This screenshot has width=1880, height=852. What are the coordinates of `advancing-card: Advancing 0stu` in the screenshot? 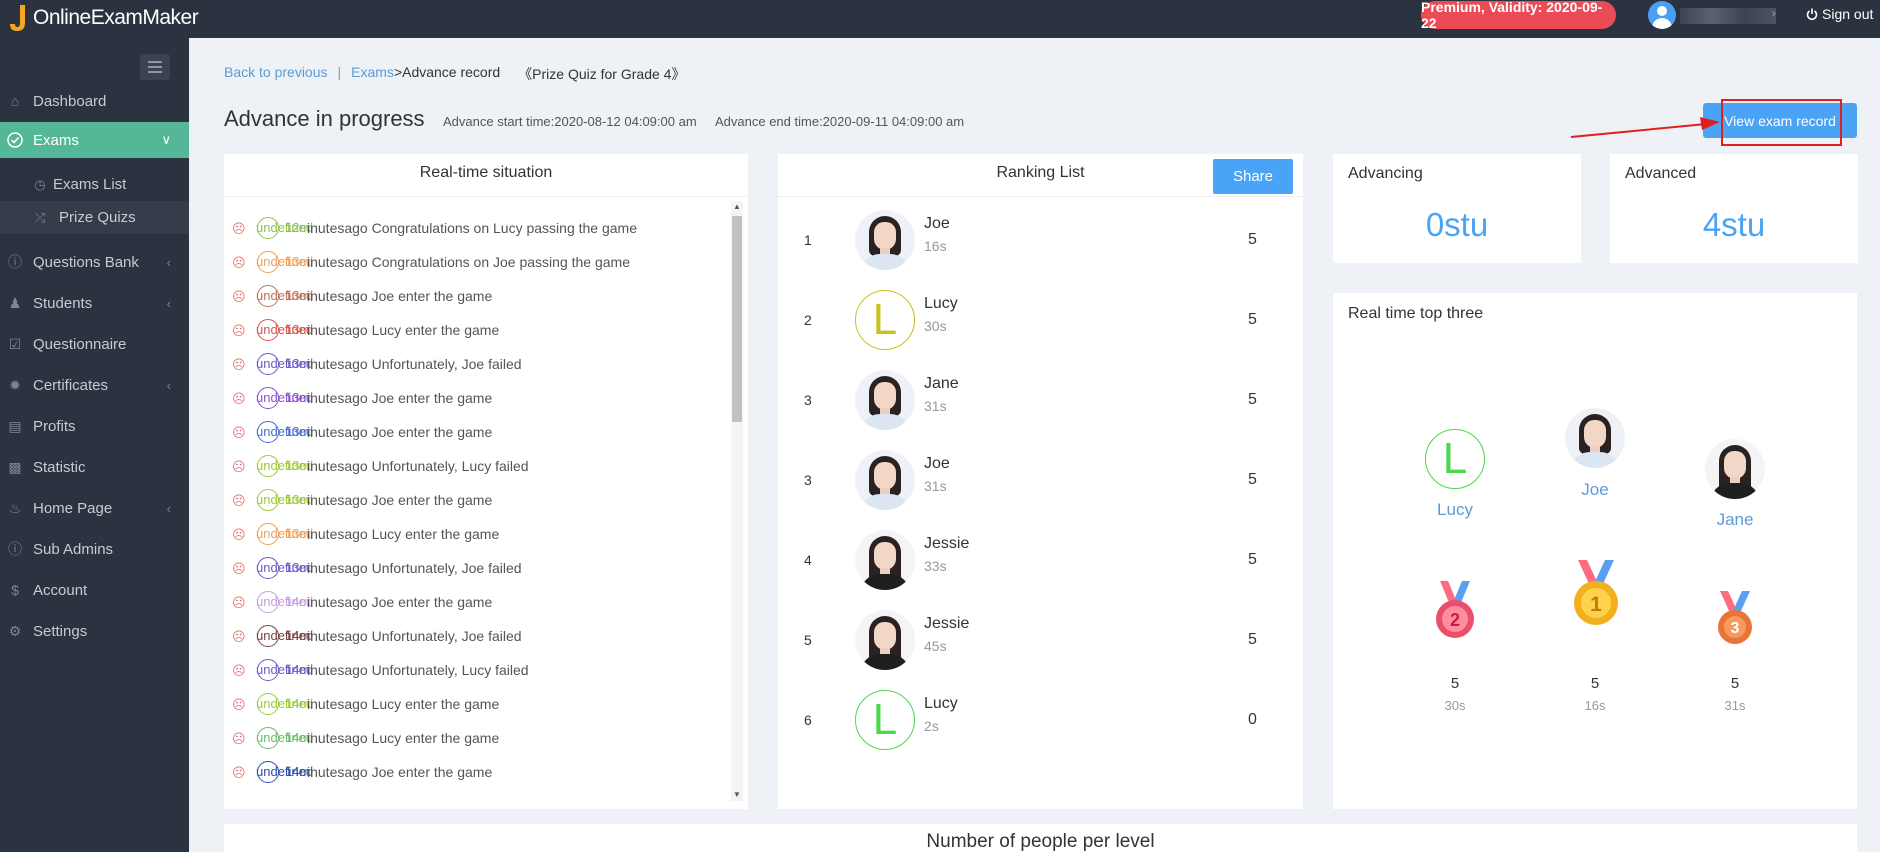 It's located at (1457, 208).